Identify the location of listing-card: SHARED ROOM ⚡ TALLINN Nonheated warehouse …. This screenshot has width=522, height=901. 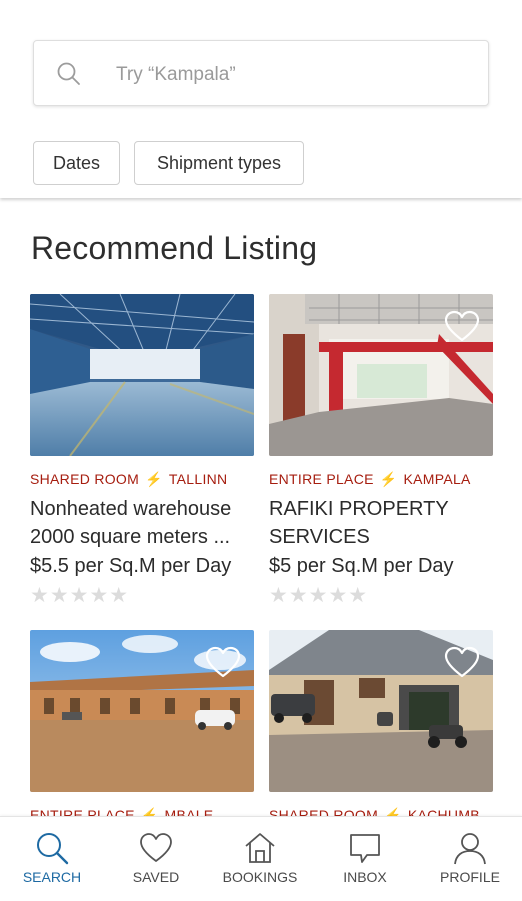
(142, 451).